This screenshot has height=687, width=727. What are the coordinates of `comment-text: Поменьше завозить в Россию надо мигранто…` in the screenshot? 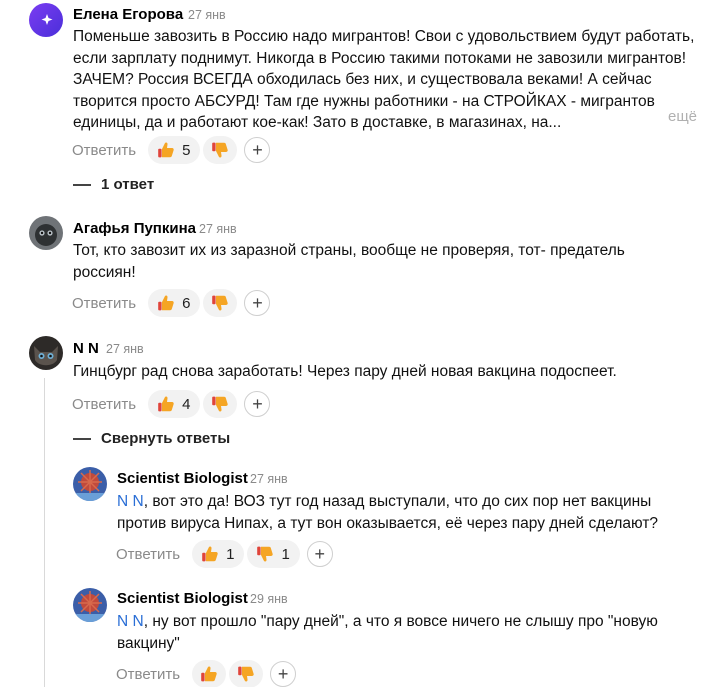 It's located at (384, 79).